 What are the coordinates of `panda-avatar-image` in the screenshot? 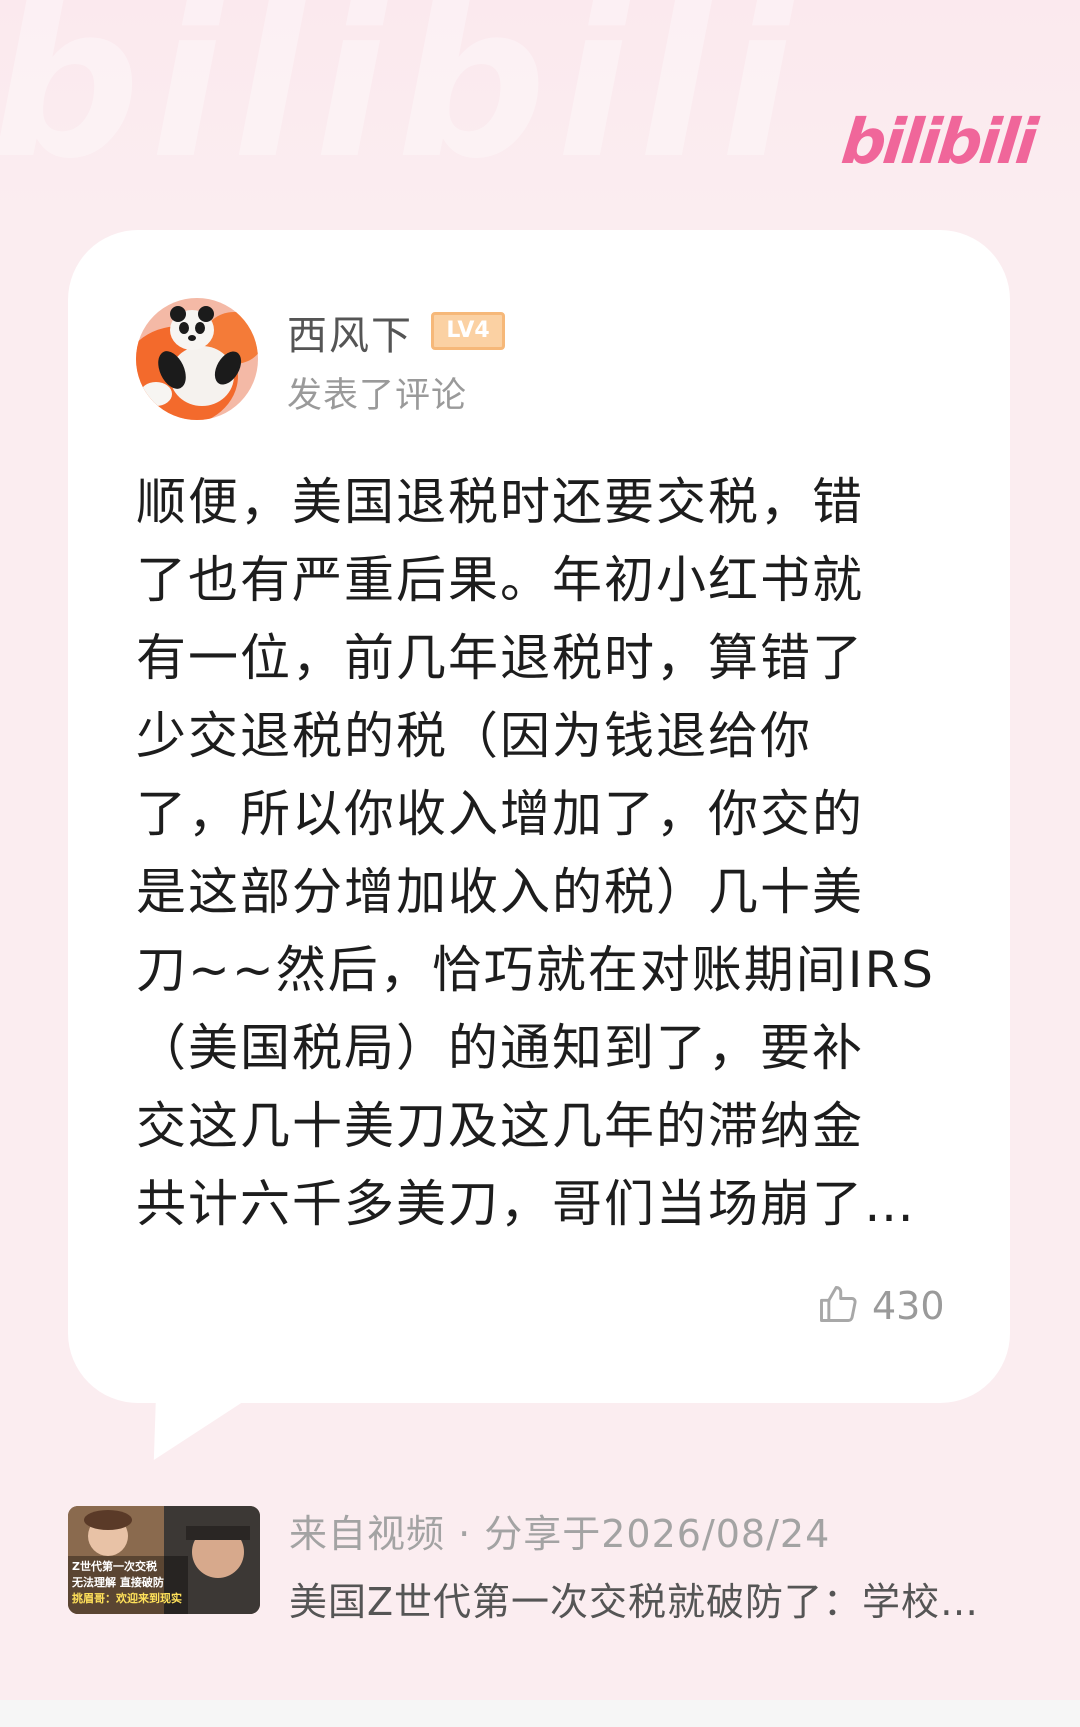 It's located at (197, 359).